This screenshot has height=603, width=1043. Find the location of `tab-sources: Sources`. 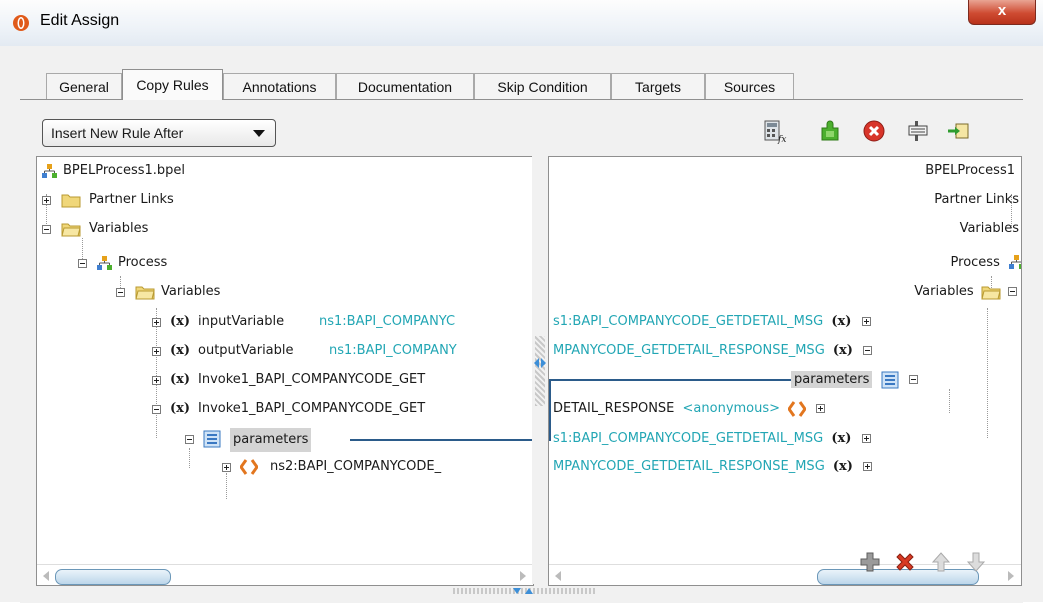

tab-sources: Sources is located at coordinates (749, 86).